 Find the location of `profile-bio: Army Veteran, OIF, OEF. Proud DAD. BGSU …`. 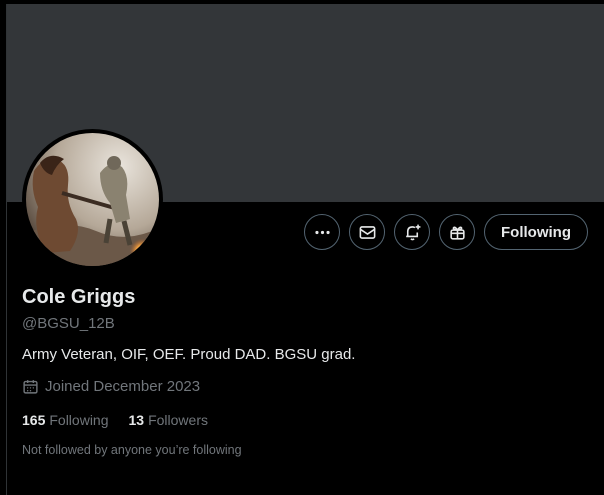

profile-bio: Army Veteran, OIF, OEF. Proud DAD. BGSU … is located at coordinates (189, 354).